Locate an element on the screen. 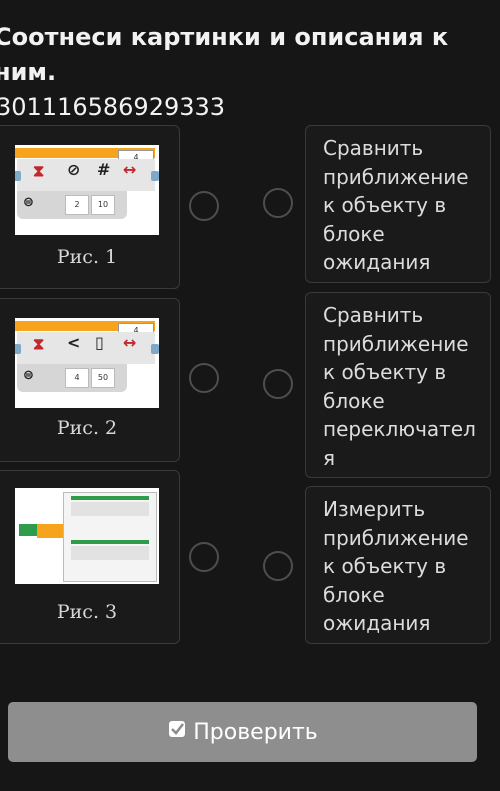 This screenshot has height=791, width=500. picture-caption-3: Рис. 3 is located at coordinates (87, 612).